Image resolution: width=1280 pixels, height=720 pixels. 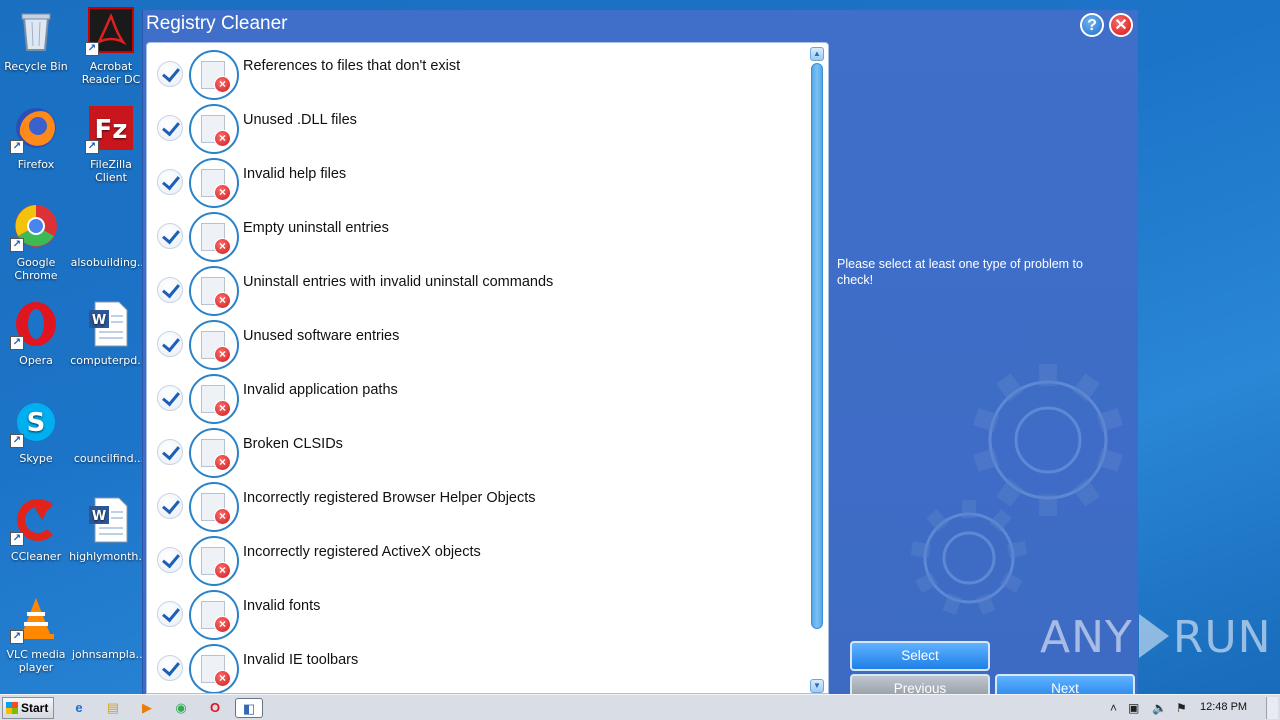 I want to click on window-icon: ×, so click(x=214, y=345).